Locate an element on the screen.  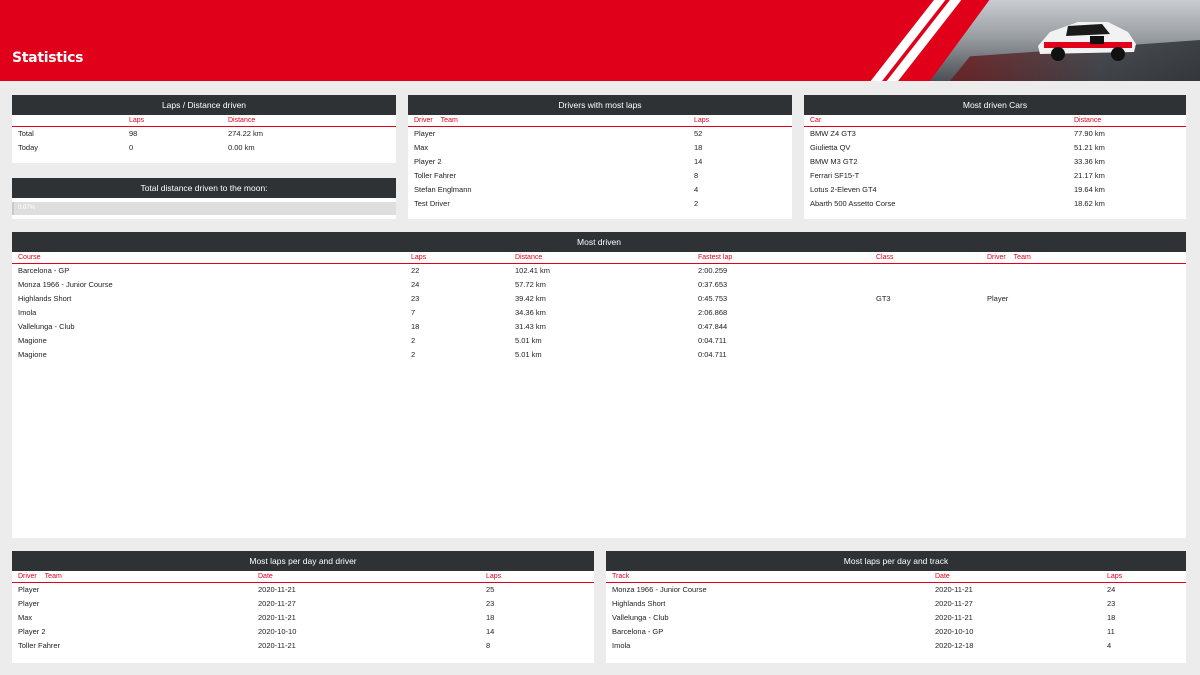
course-name: Highlands Short is located at coordinates (45, 298).